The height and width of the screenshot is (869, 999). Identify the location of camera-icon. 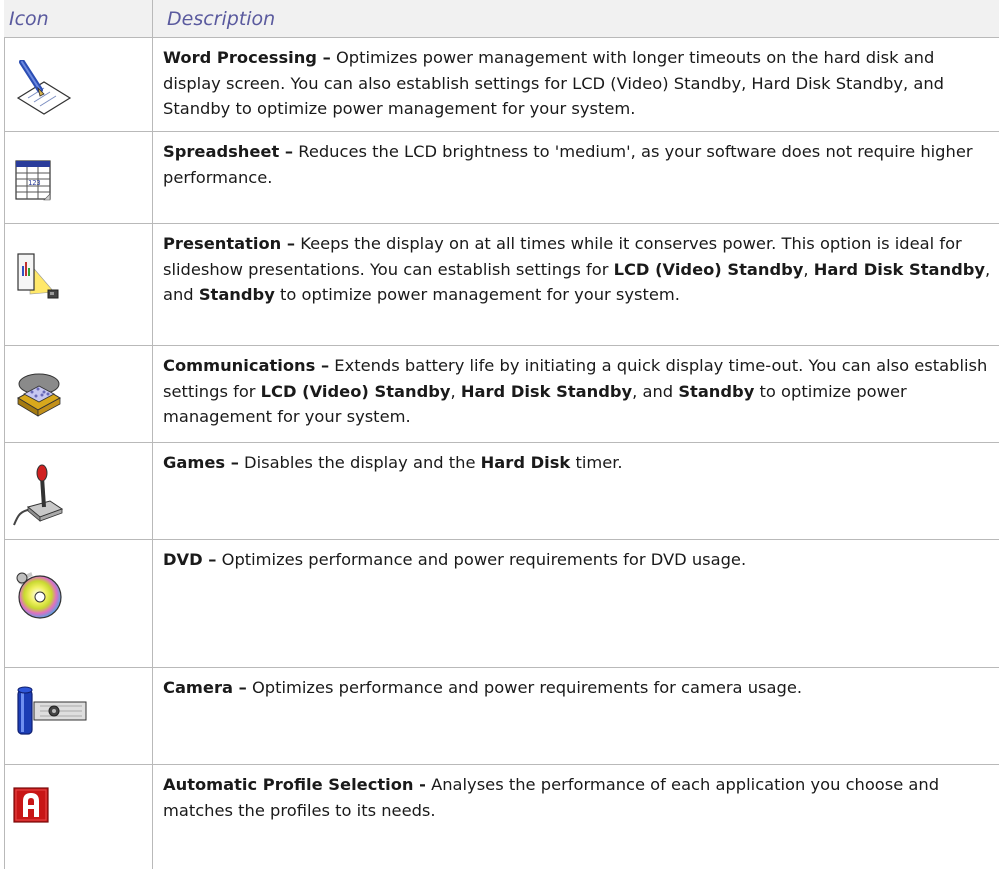
(78, 716).